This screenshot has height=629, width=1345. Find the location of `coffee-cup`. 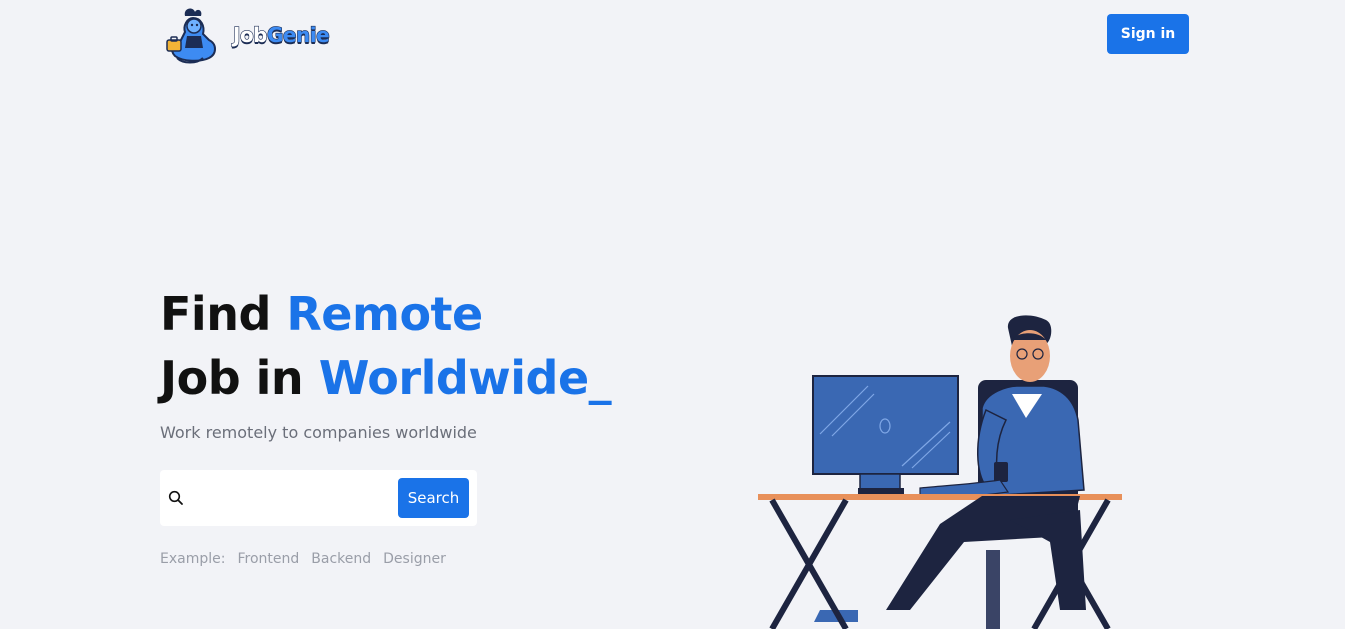

coffee-cup is located at coordinates (1001, 472).